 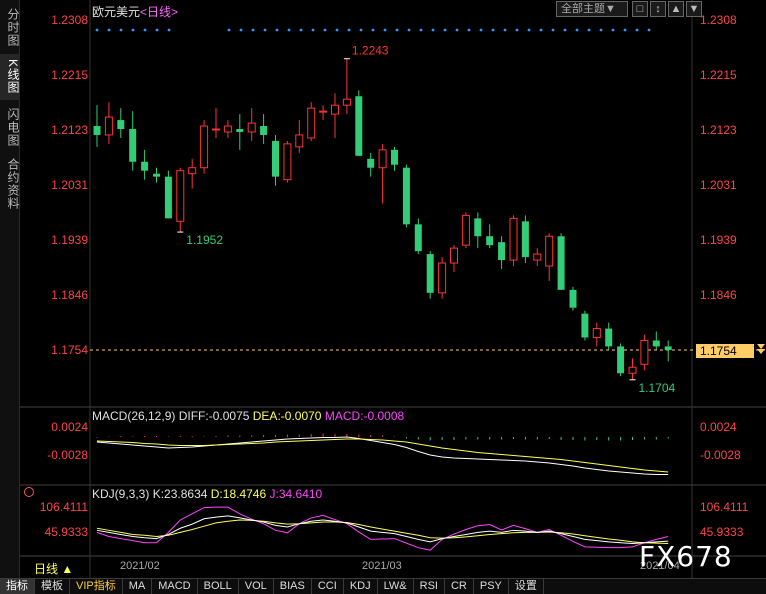 I want to click on toolbar-vol: VOL, so click(x=256, y=586).